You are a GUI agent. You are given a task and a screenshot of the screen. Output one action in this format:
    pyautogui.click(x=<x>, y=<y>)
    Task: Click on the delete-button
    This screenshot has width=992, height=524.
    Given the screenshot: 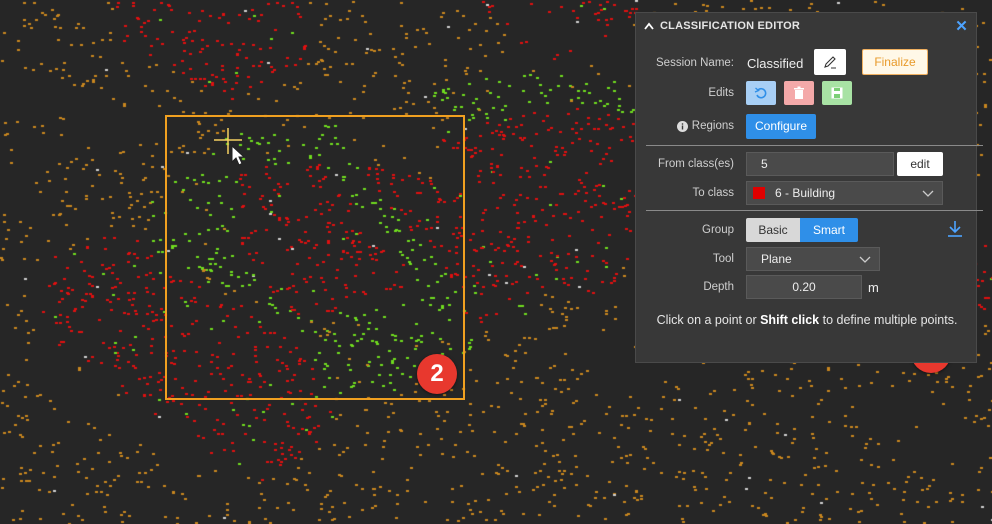 What is the action you would take?
    pyautogui.click(x=799, y=93)
    